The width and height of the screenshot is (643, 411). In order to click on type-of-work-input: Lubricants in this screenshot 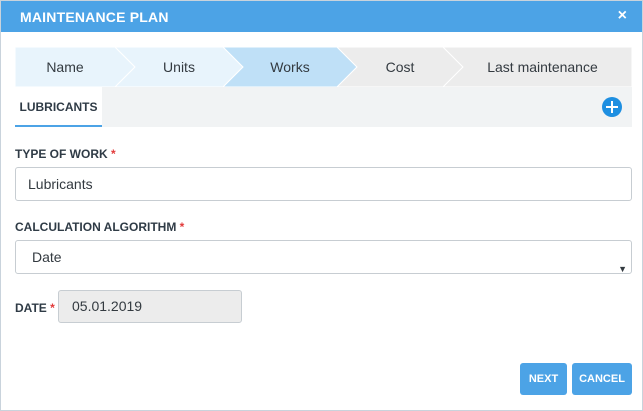, I will do `click(323, 184)`.